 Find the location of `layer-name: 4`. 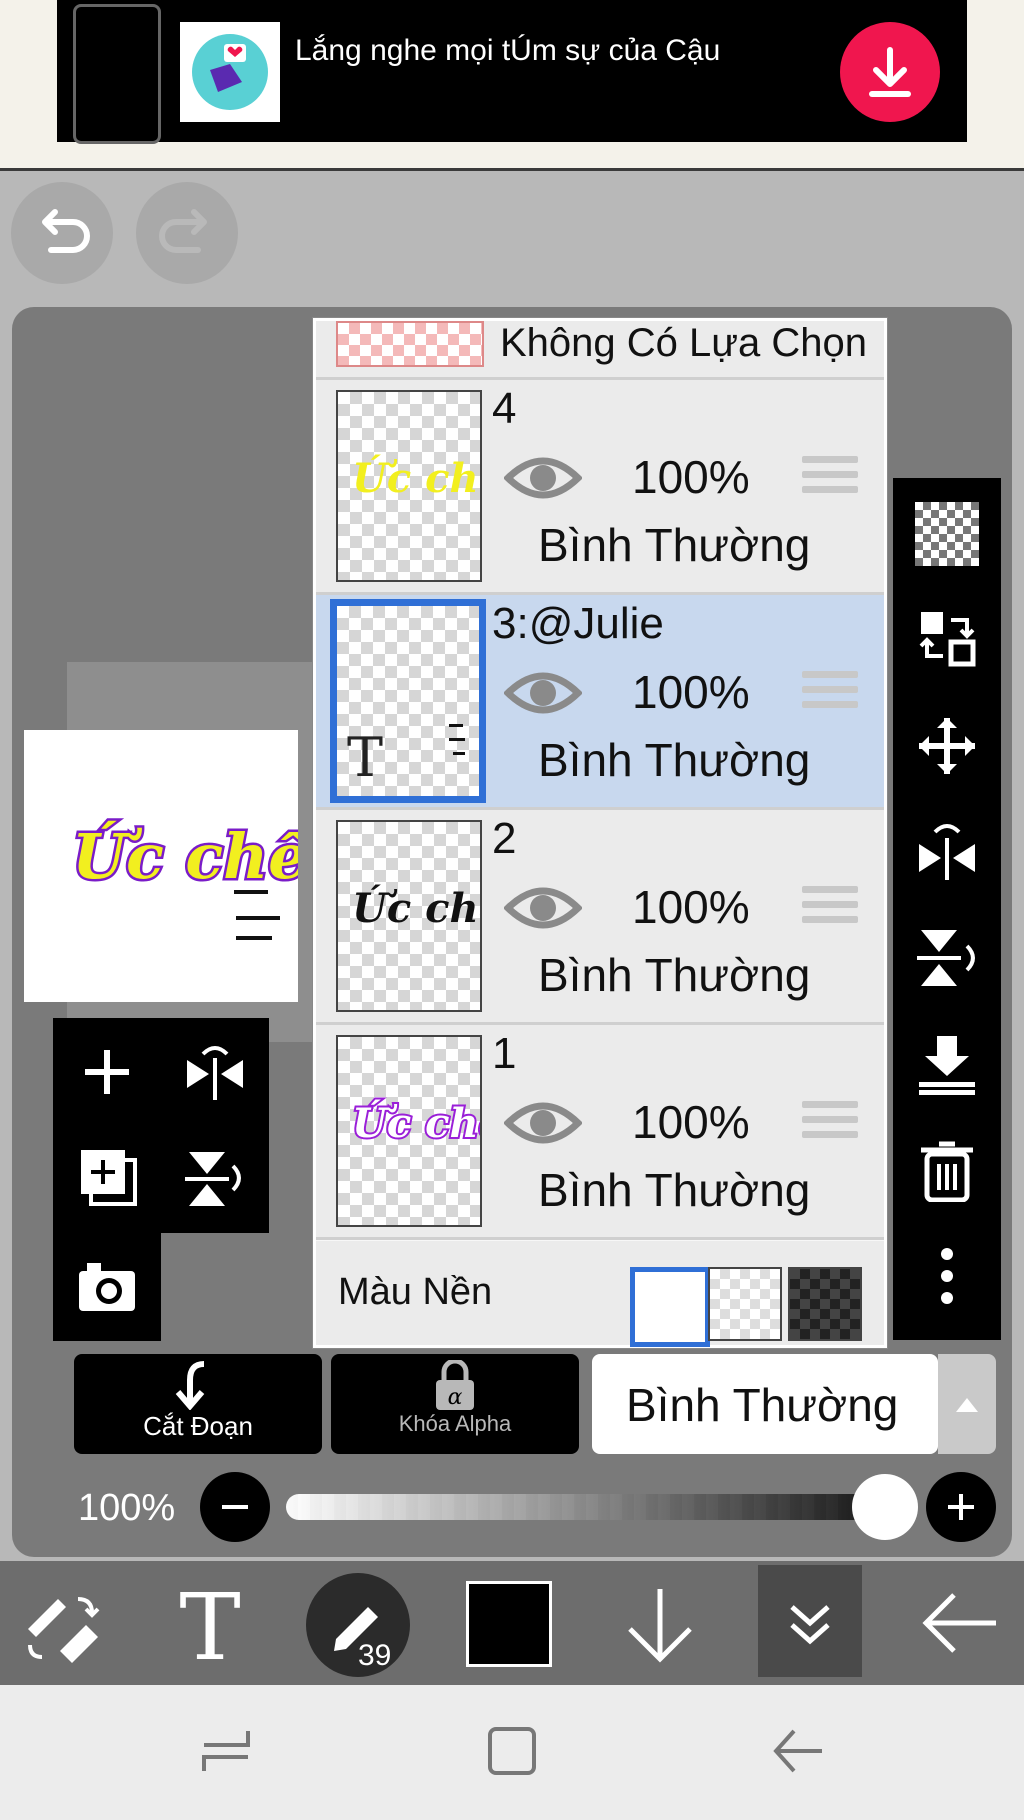

layer-name: 4 is located at coordinates (504, 408).